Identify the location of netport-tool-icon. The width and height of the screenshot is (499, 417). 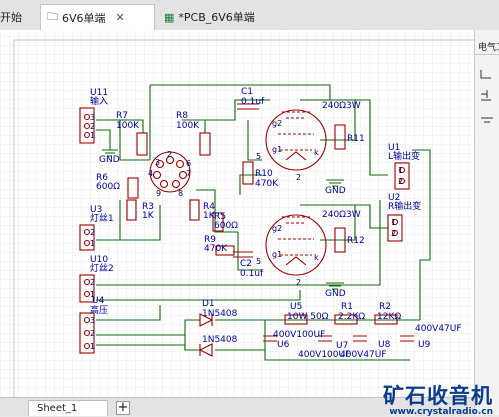
(486, 95).